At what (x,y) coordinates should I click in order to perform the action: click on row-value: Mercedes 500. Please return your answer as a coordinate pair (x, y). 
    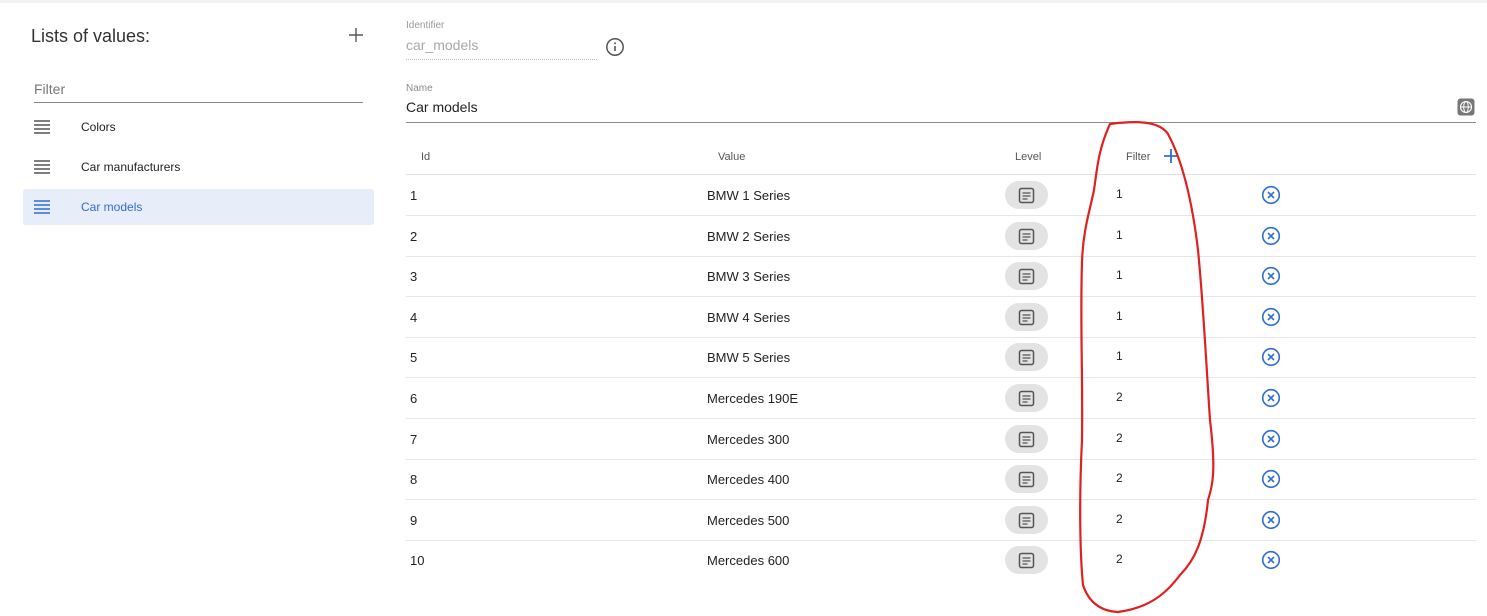
    Looking at the image, I should click on (748, 520).